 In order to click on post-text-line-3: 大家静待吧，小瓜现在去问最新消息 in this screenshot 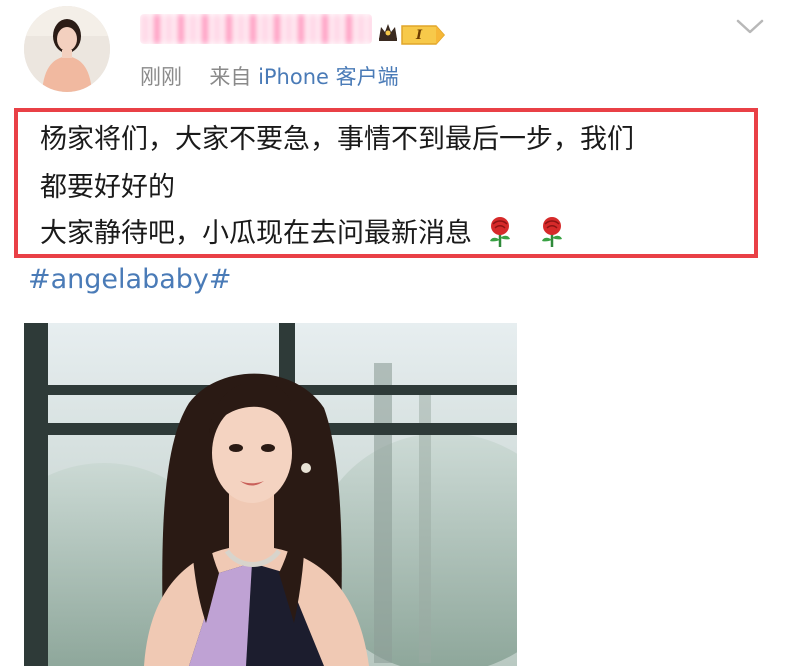, I will do `click(303, 234)`.